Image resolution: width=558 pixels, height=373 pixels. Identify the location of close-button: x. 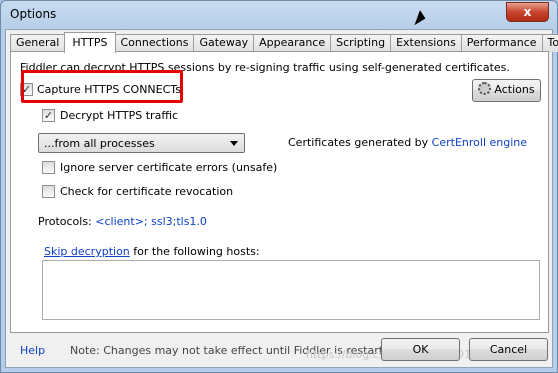
(527, 12).